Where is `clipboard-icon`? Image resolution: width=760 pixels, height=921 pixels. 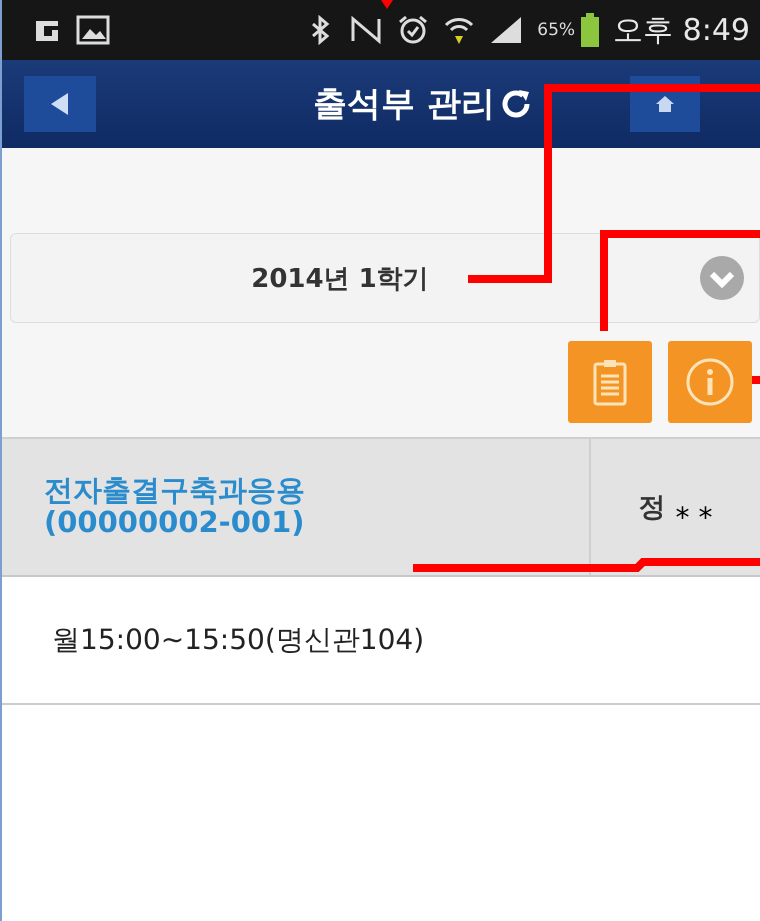
clipboard-icon is located at coordinates (610, 382).